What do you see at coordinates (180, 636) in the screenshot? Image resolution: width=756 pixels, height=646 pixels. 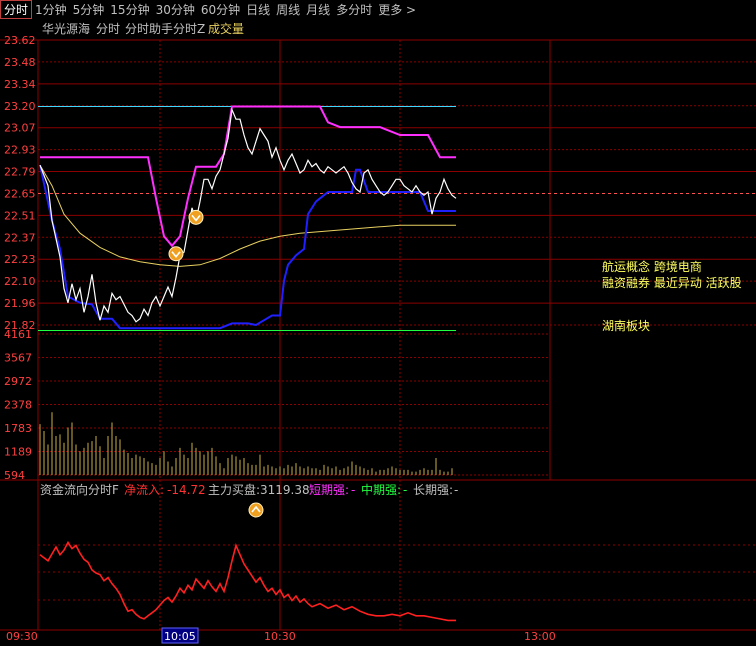 I see `time-tick-label: 10:05` at bounding box center [180, 636].